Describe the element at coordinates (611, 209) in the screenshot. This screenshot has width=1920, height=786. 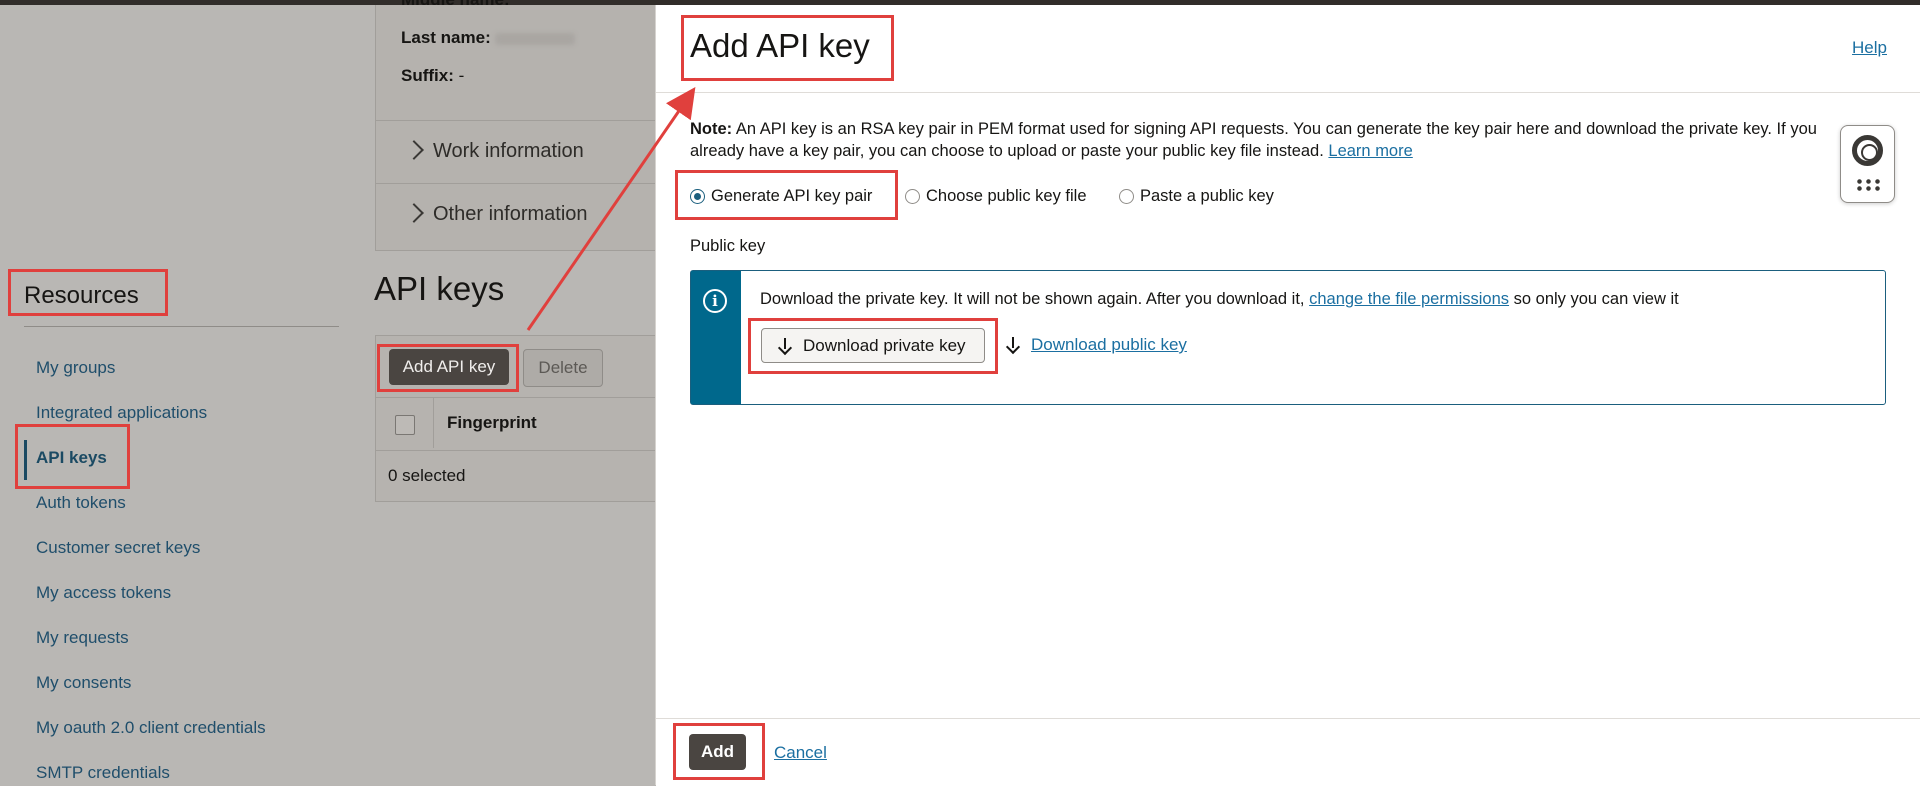
I see `annotation-arrow` at that location.